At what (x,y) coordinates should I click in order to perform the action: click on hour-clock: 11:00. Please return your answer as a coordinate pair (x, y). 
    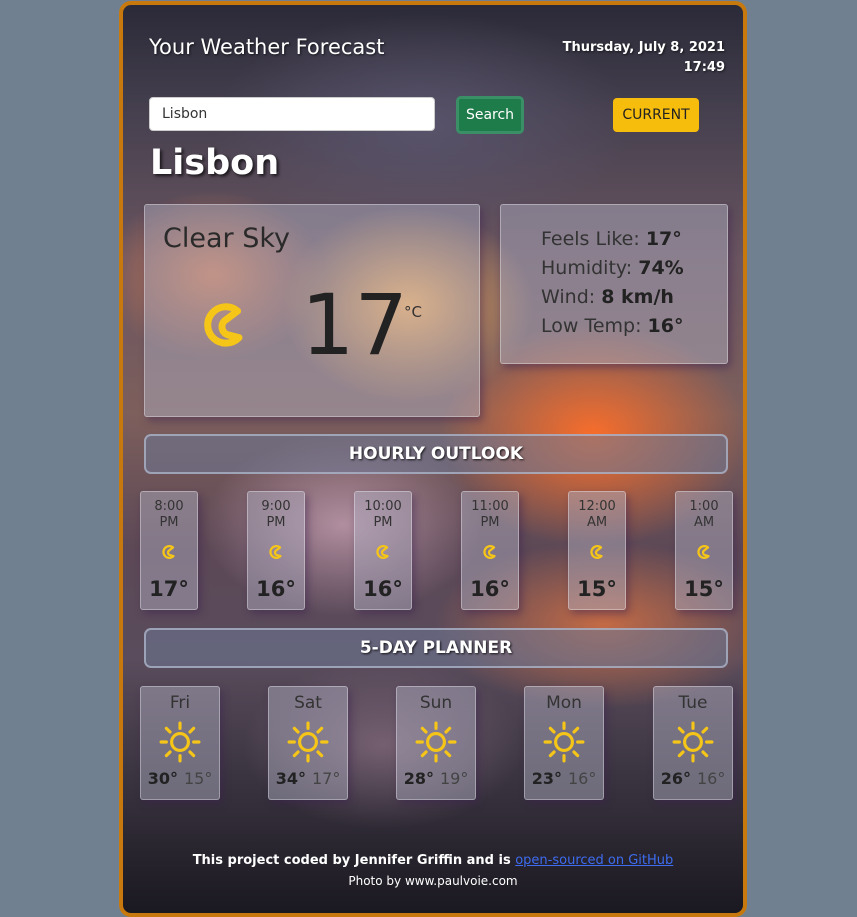
    Looking at the image, I should click on (490, 506).